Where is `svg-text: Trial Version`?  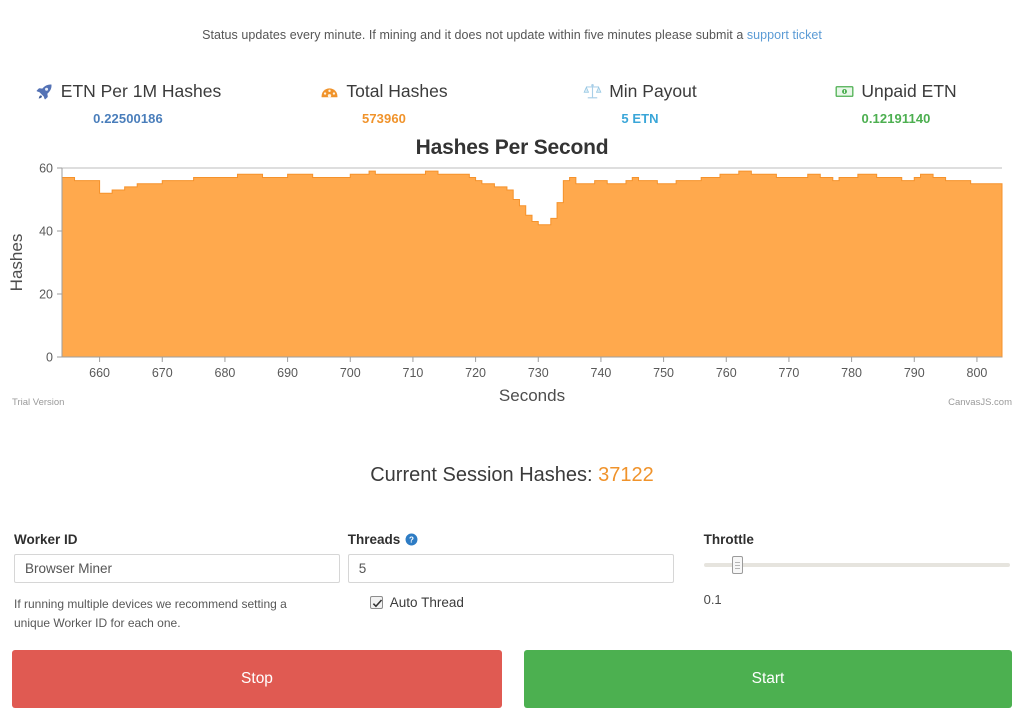
svg-text: Trial Version is located at coordinates (38, 402).